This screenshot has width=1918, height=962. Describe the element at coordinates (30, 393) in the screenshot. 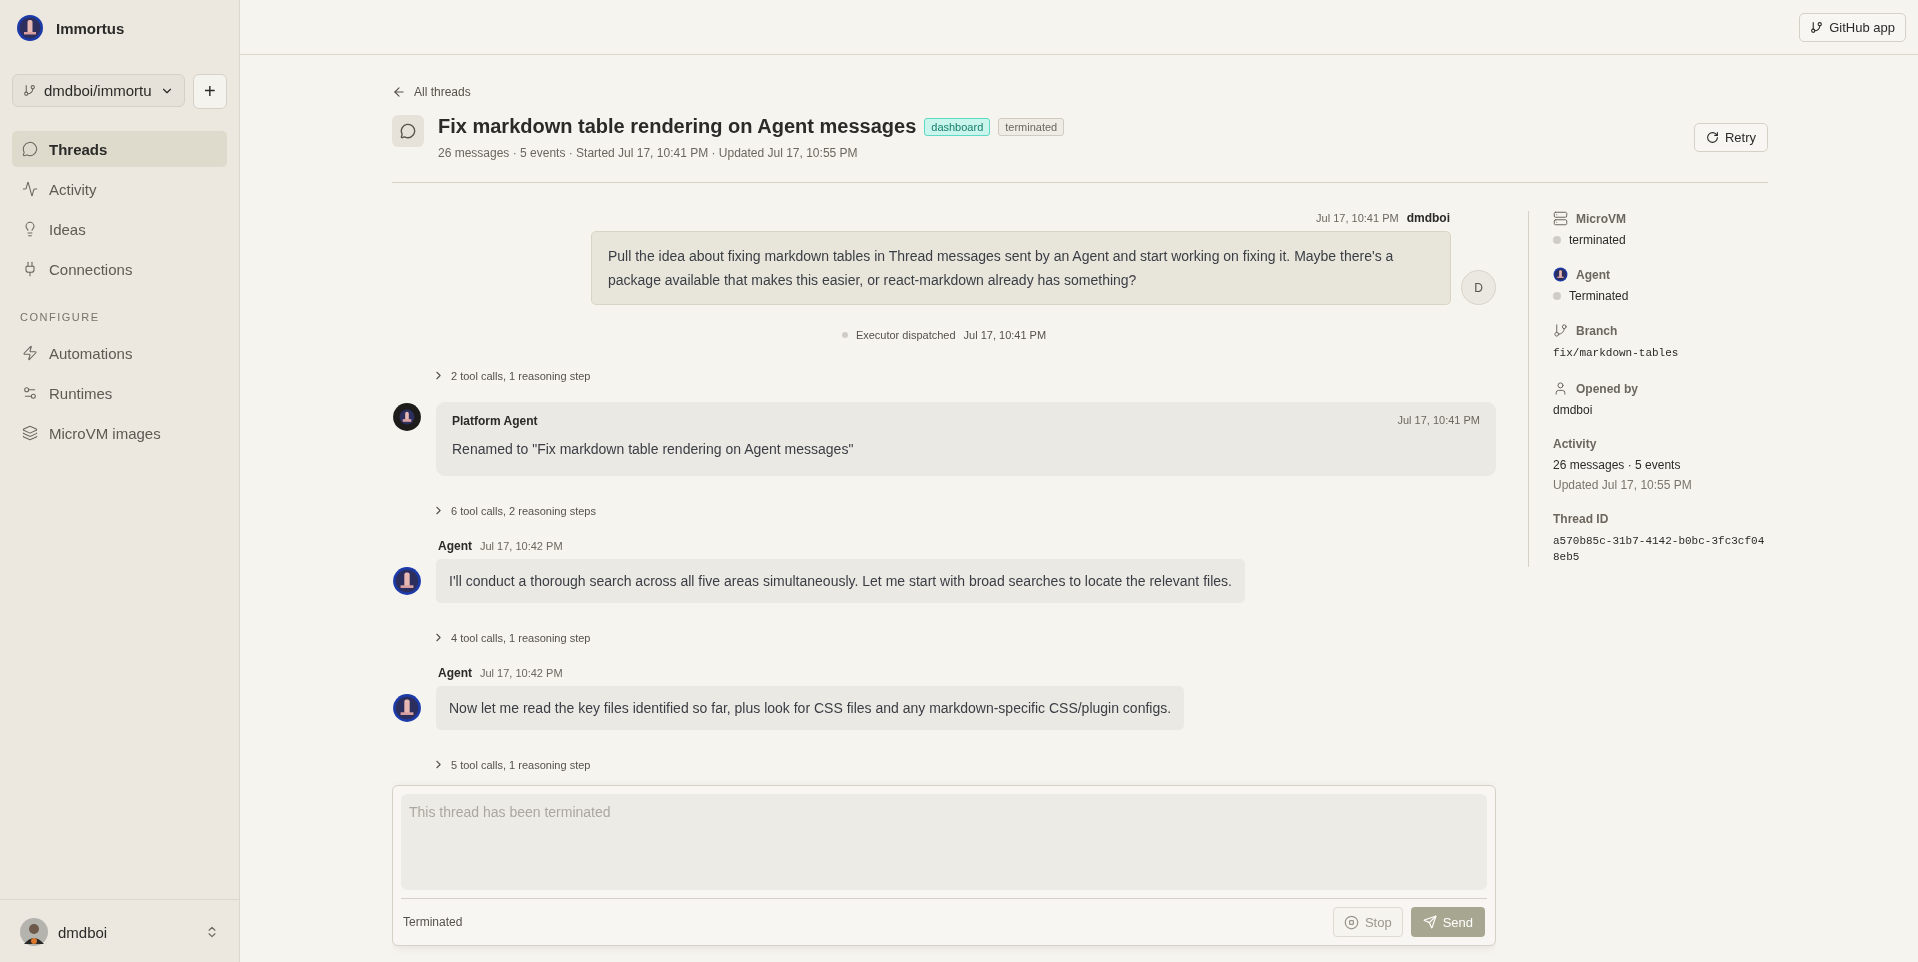

I see `sliders-icon` at that location.